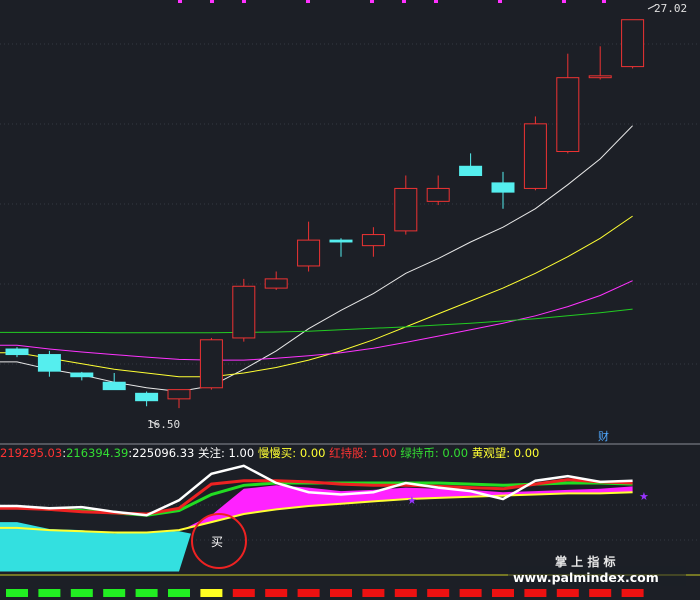 The image size is (700, 600). Describe the element at coordinates (363, 453) in the screenshot. I see `indicator-value: 红持股: 1.00` at that location.